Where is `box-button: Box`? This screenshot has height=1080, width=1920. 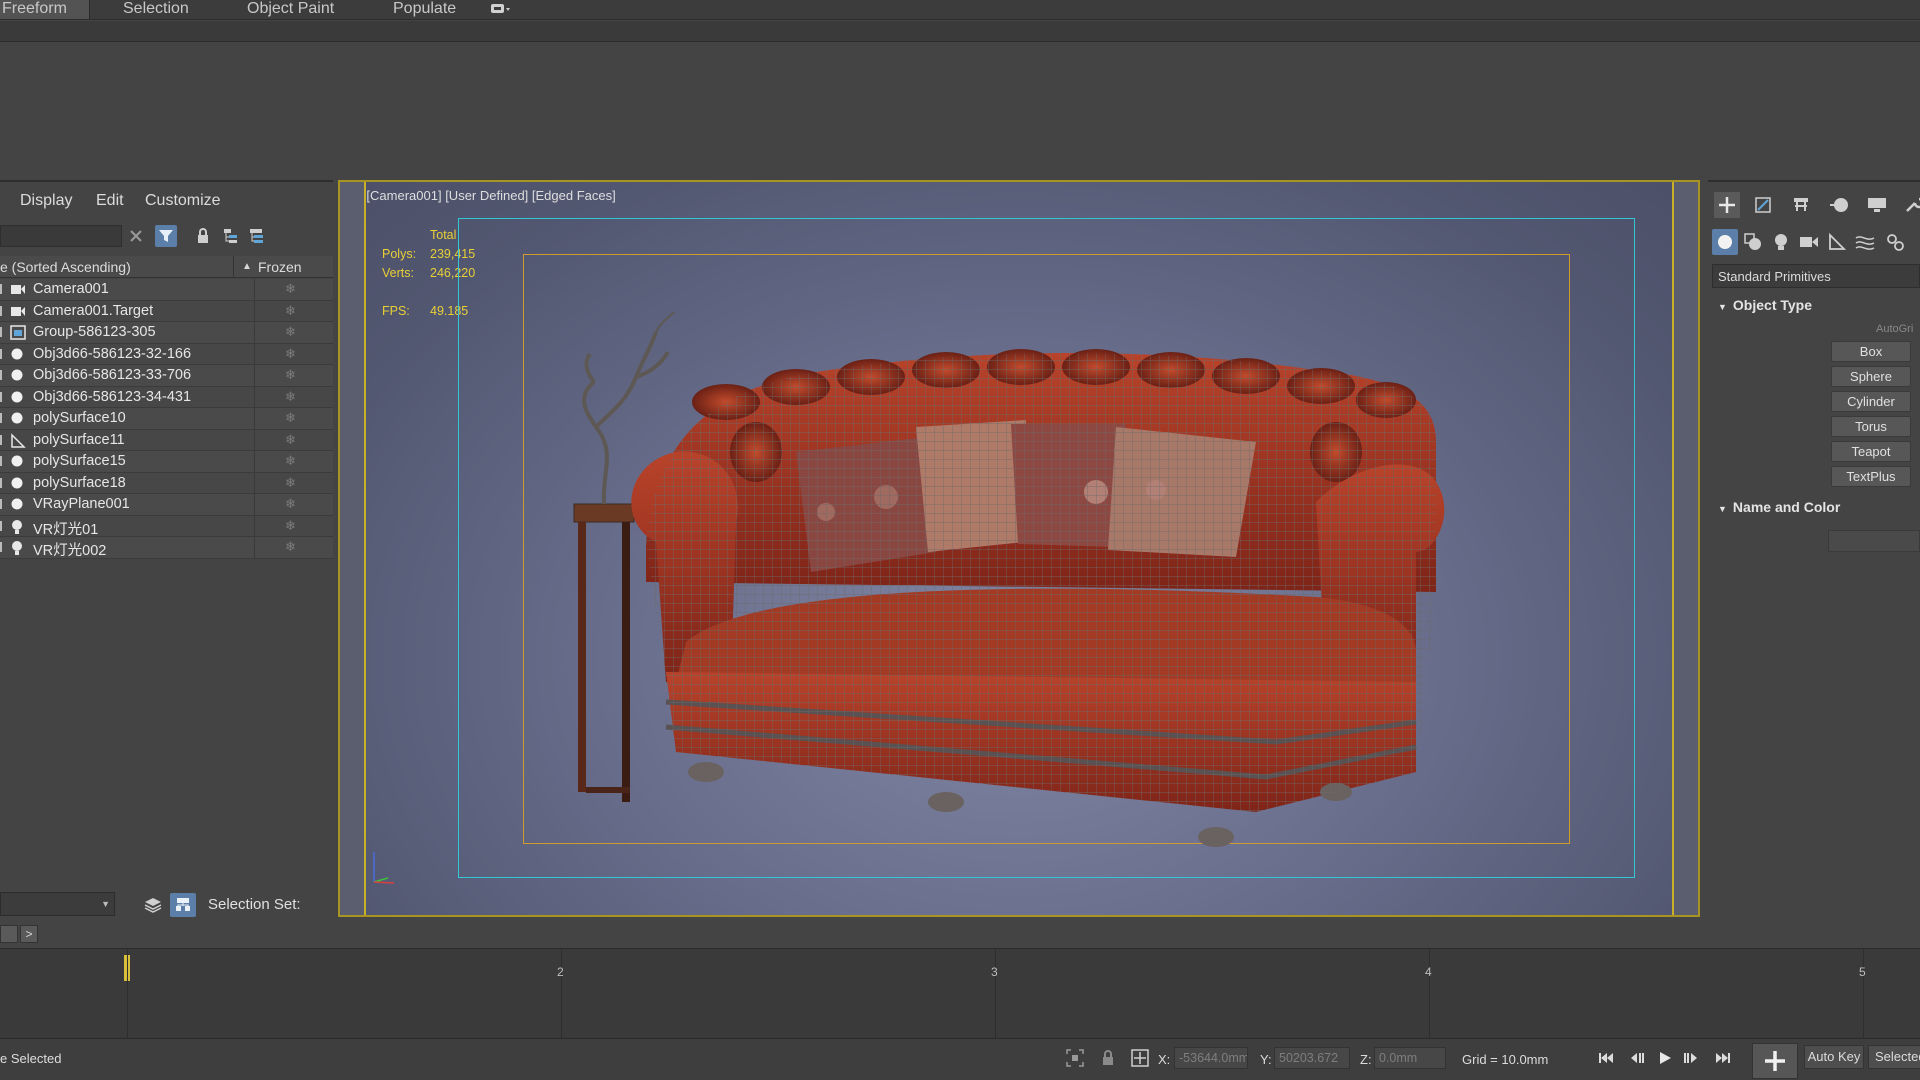 box-button: Box is located at coordinates (1871, 351).